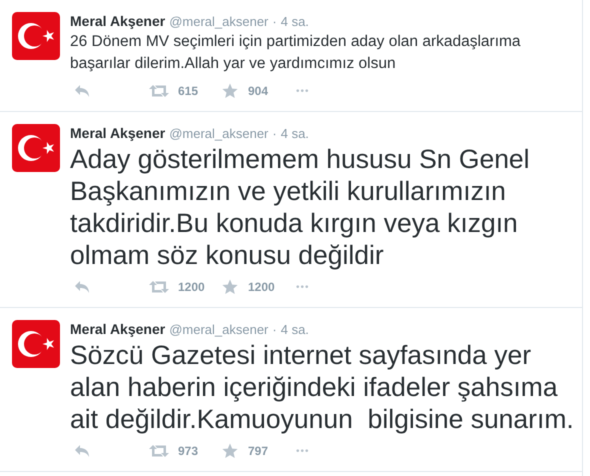 This screenshot has height=476, width=590. I want to click on favorite-count: 1200, so click(262, 287).